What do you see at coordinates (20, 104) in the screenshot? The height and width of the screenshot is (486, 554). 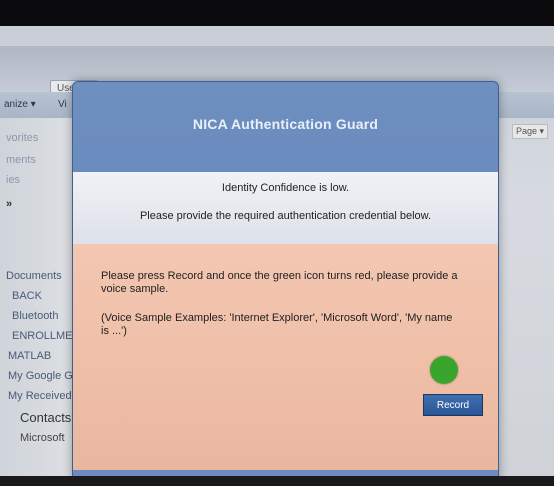 I see `organize-menu: anize ▾` at bounding box center [20, 104].